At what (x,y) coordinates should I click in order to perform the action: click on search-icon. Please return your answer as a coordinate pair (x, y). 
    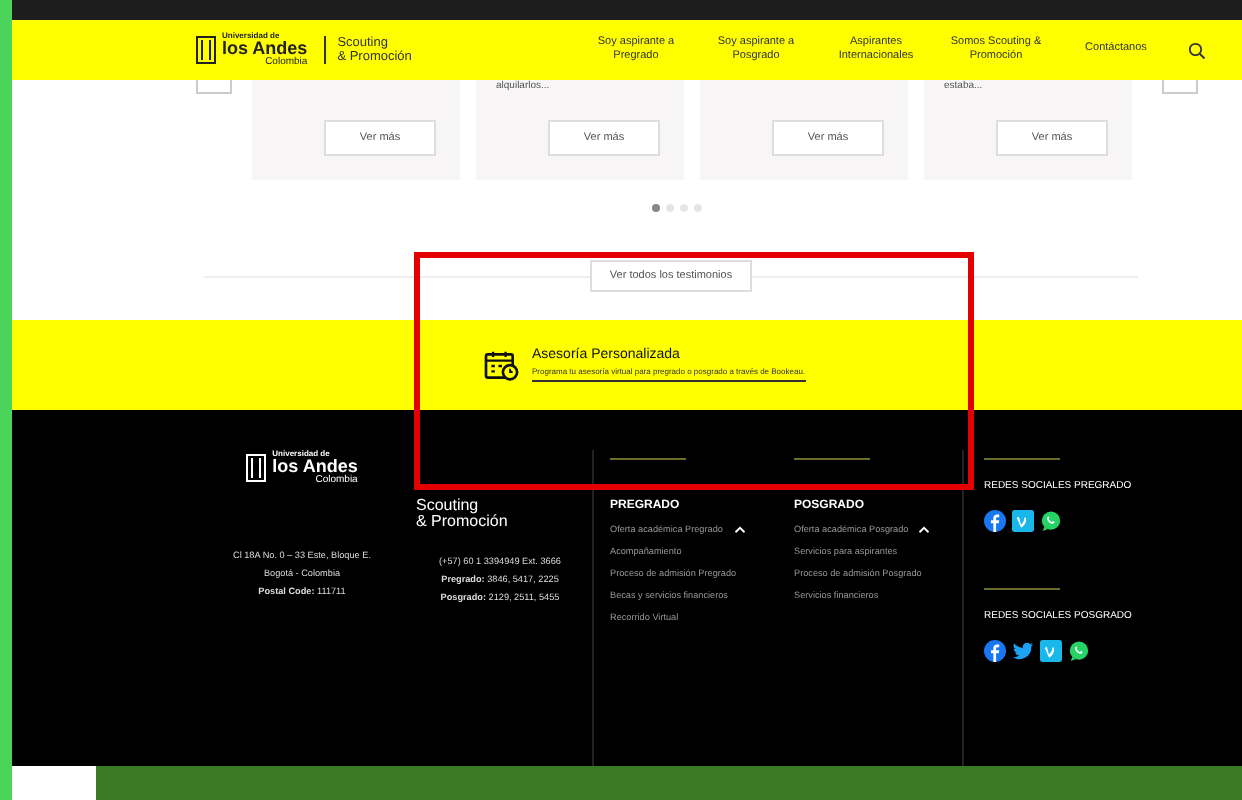
    Looking at the image, I should click on (1197, 50).